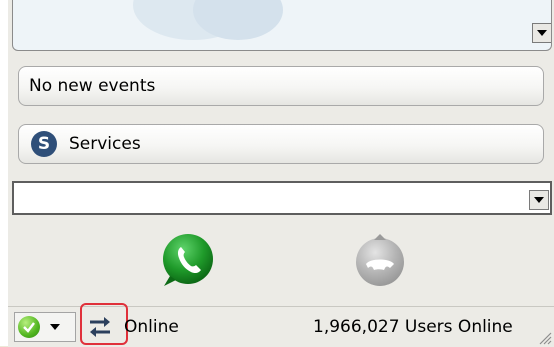  What do you see at coordinates (281, 325) in the screenshot?
I see `status-bar: Online 1,966,027 Users Online` at bounding box center [281, 325].